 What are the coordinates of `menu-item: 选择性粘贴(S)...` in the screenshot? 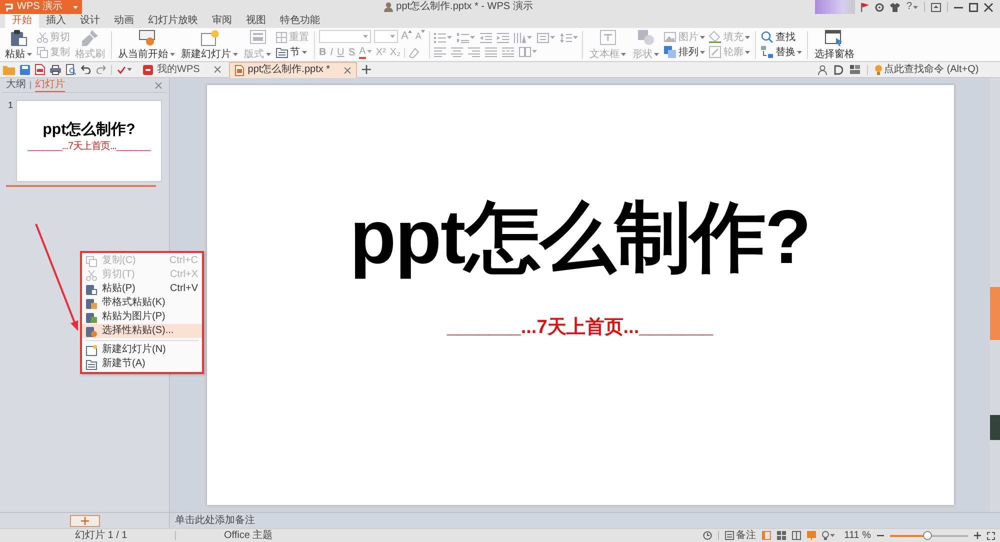 It's located at (142, 331).